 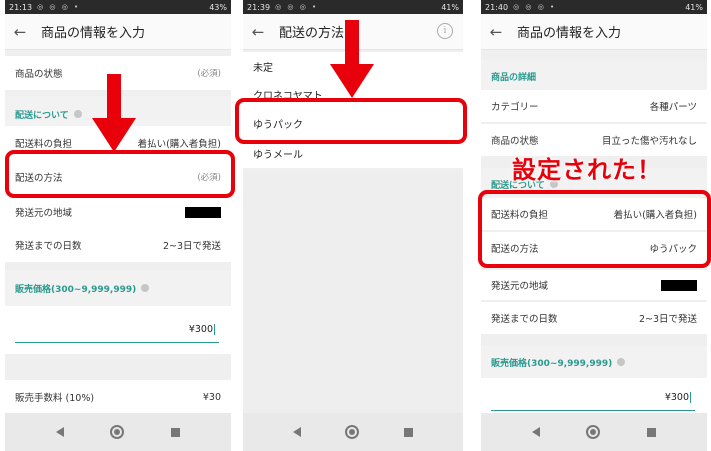 What do you see at coordinates (587, 170) in the screenshot?
I see `set-callout-text: 設定された！` at bounding box center [587, 170].